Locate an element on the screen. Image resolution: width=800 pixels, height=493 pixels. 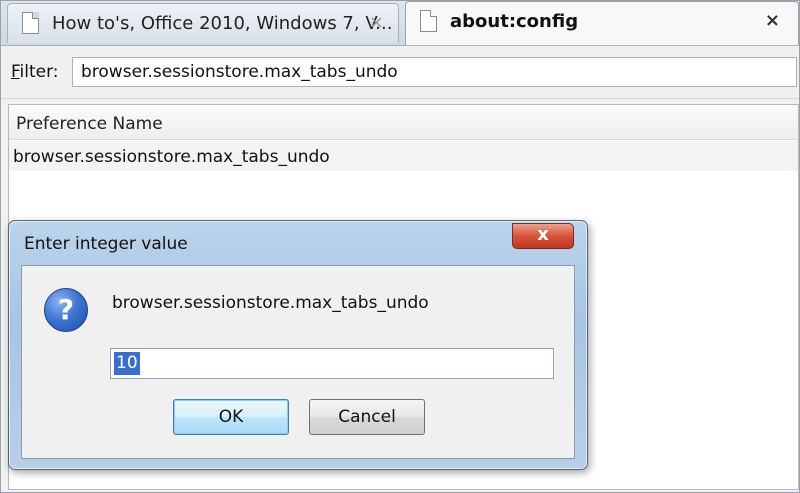
tab-label: about:config is located at coordinates (514, 21).